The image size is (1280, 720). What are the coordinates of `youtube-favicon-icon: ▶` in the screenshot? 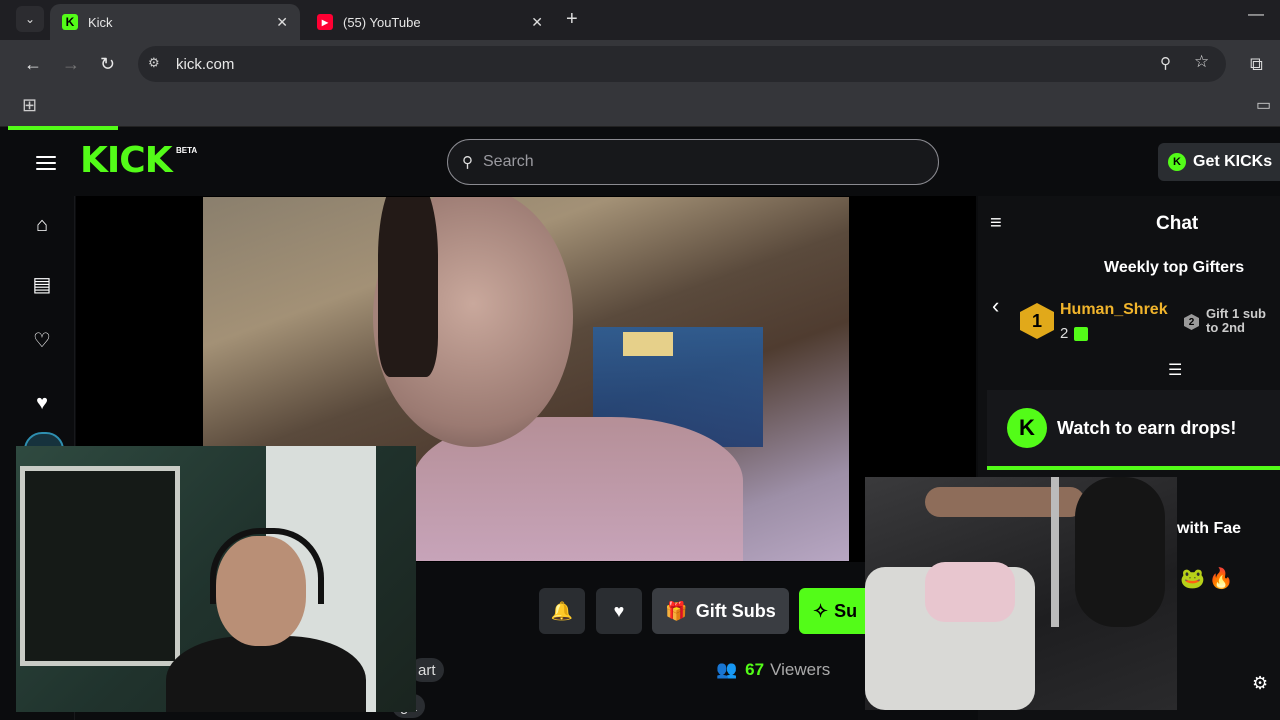 It's located at (325, 22).